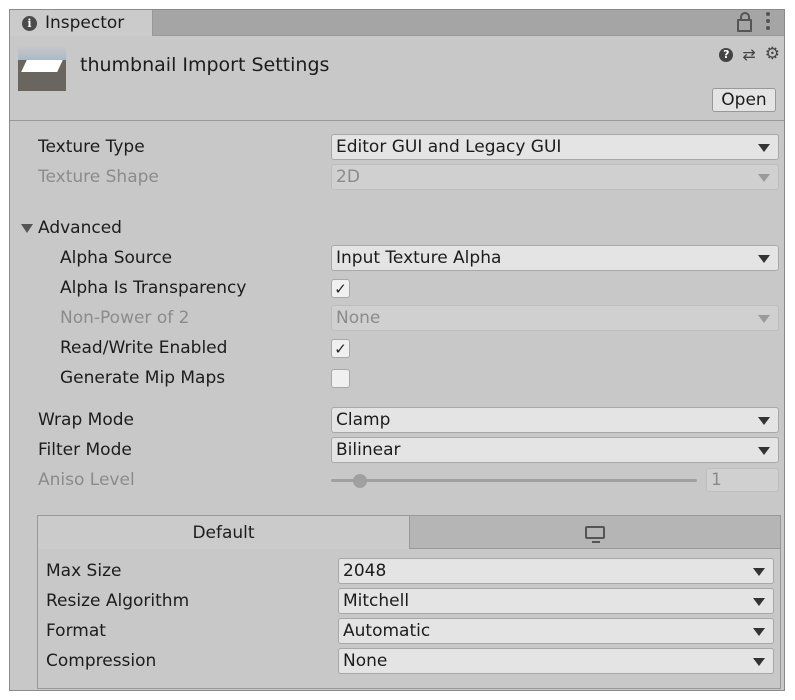 Image resolution: width=795 pixels, height=700 pixels. I want to click on compression-dropdown: None, so click(556, 661).